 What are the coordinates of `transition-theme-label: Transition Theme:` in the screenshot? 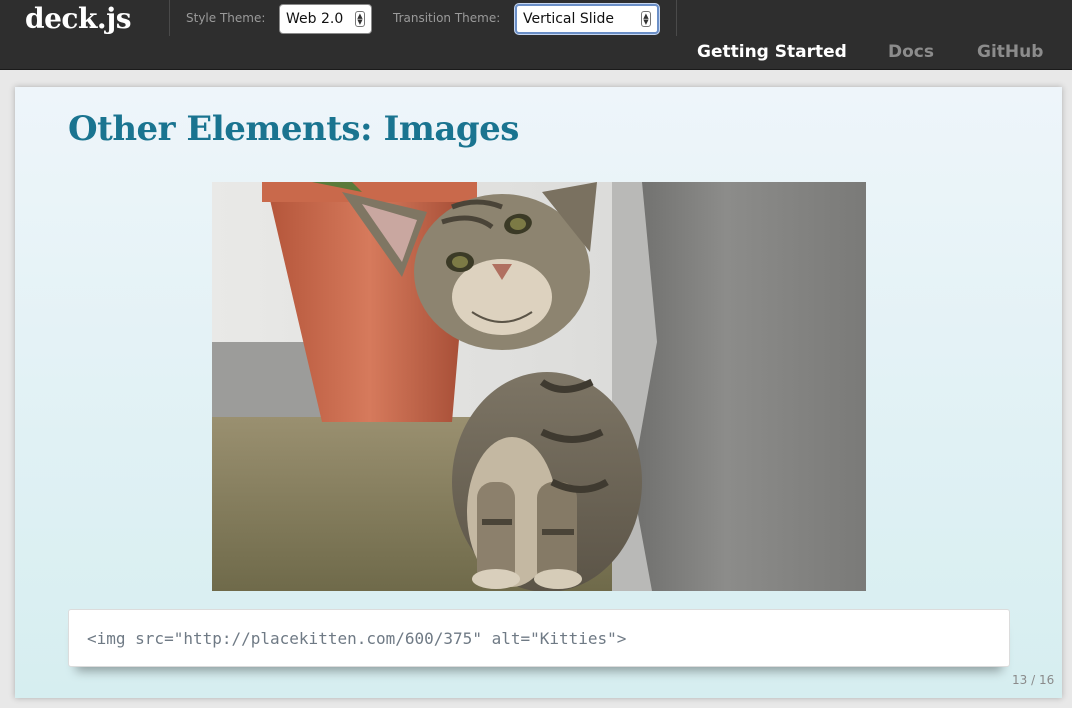 It's located at (447, 18).